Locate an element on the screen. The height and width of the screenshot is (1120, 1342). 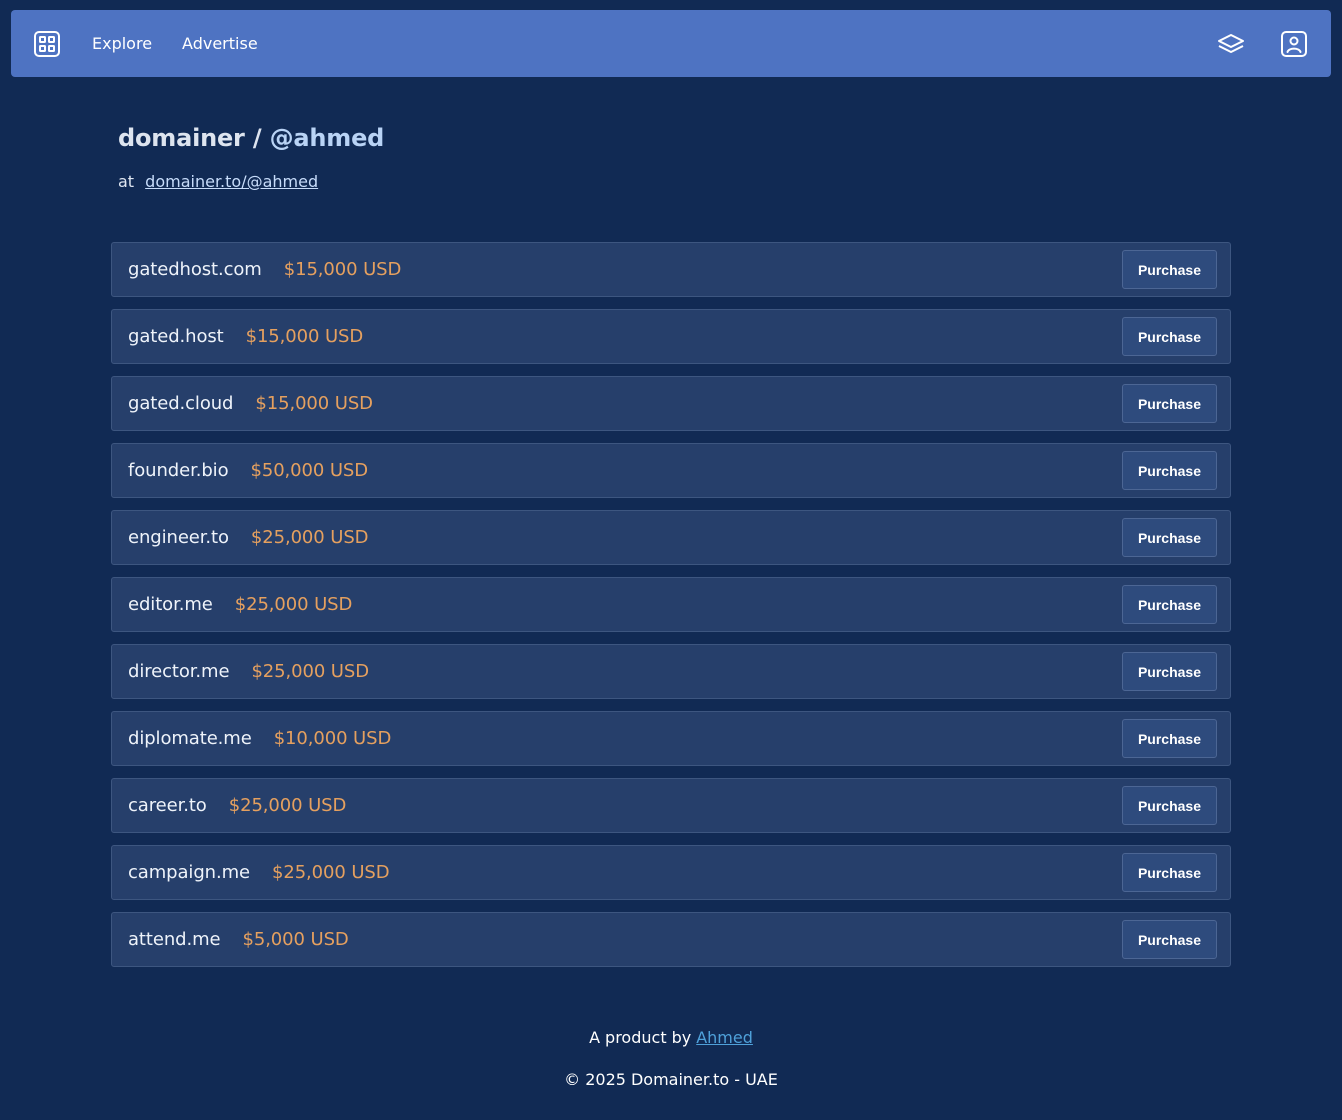
title-handle: @ahmed is located at coordinates (327, 138).